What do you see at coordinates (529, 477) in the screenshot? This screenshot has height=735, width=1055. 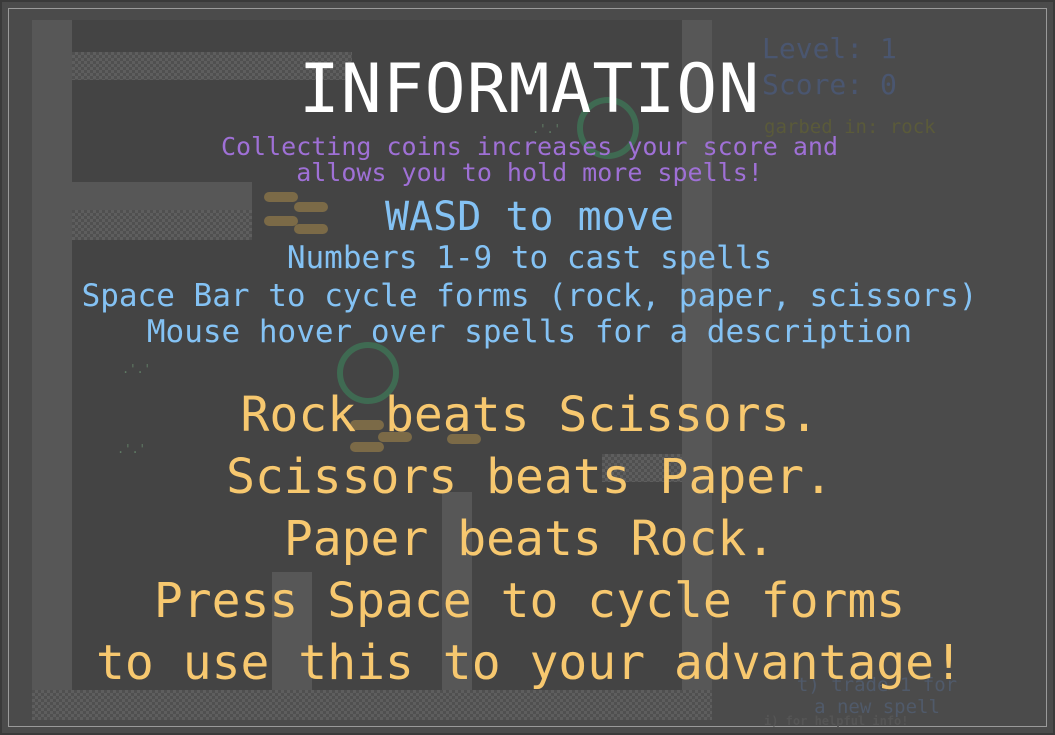 I see `rule-scissors: Scissors beats Paper.` at bounding box center [529, 477].